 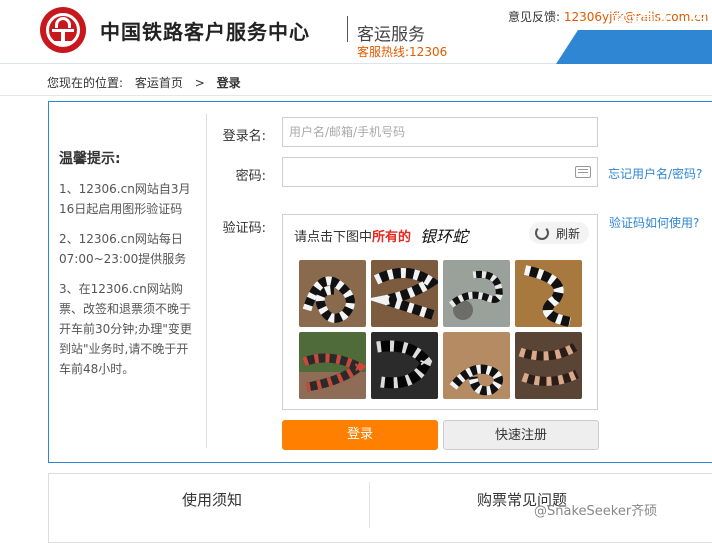 I want to click on captcha-refresh-button: 刷新, so click(x=559, y=233).